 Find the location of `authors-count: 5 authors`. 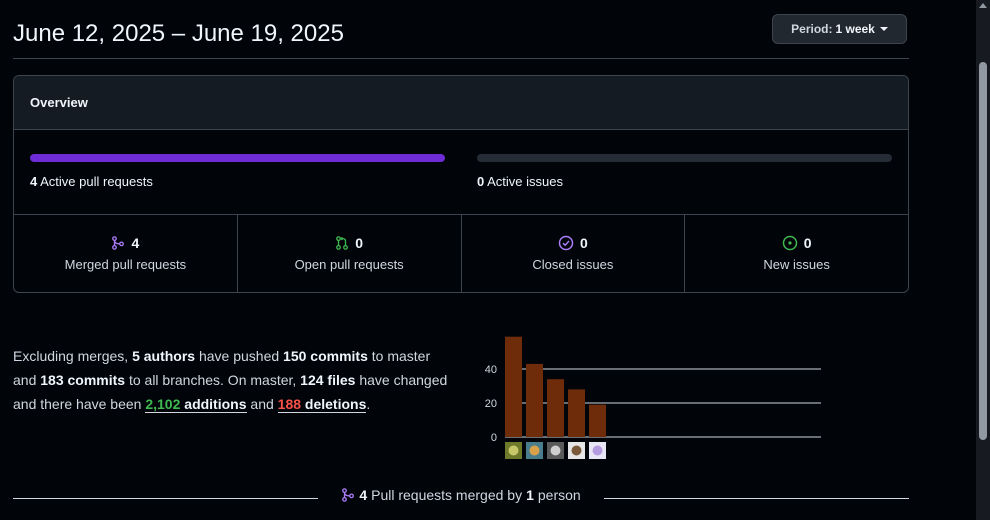

authors-count: 5 authors is located at coordinates (164, 356).